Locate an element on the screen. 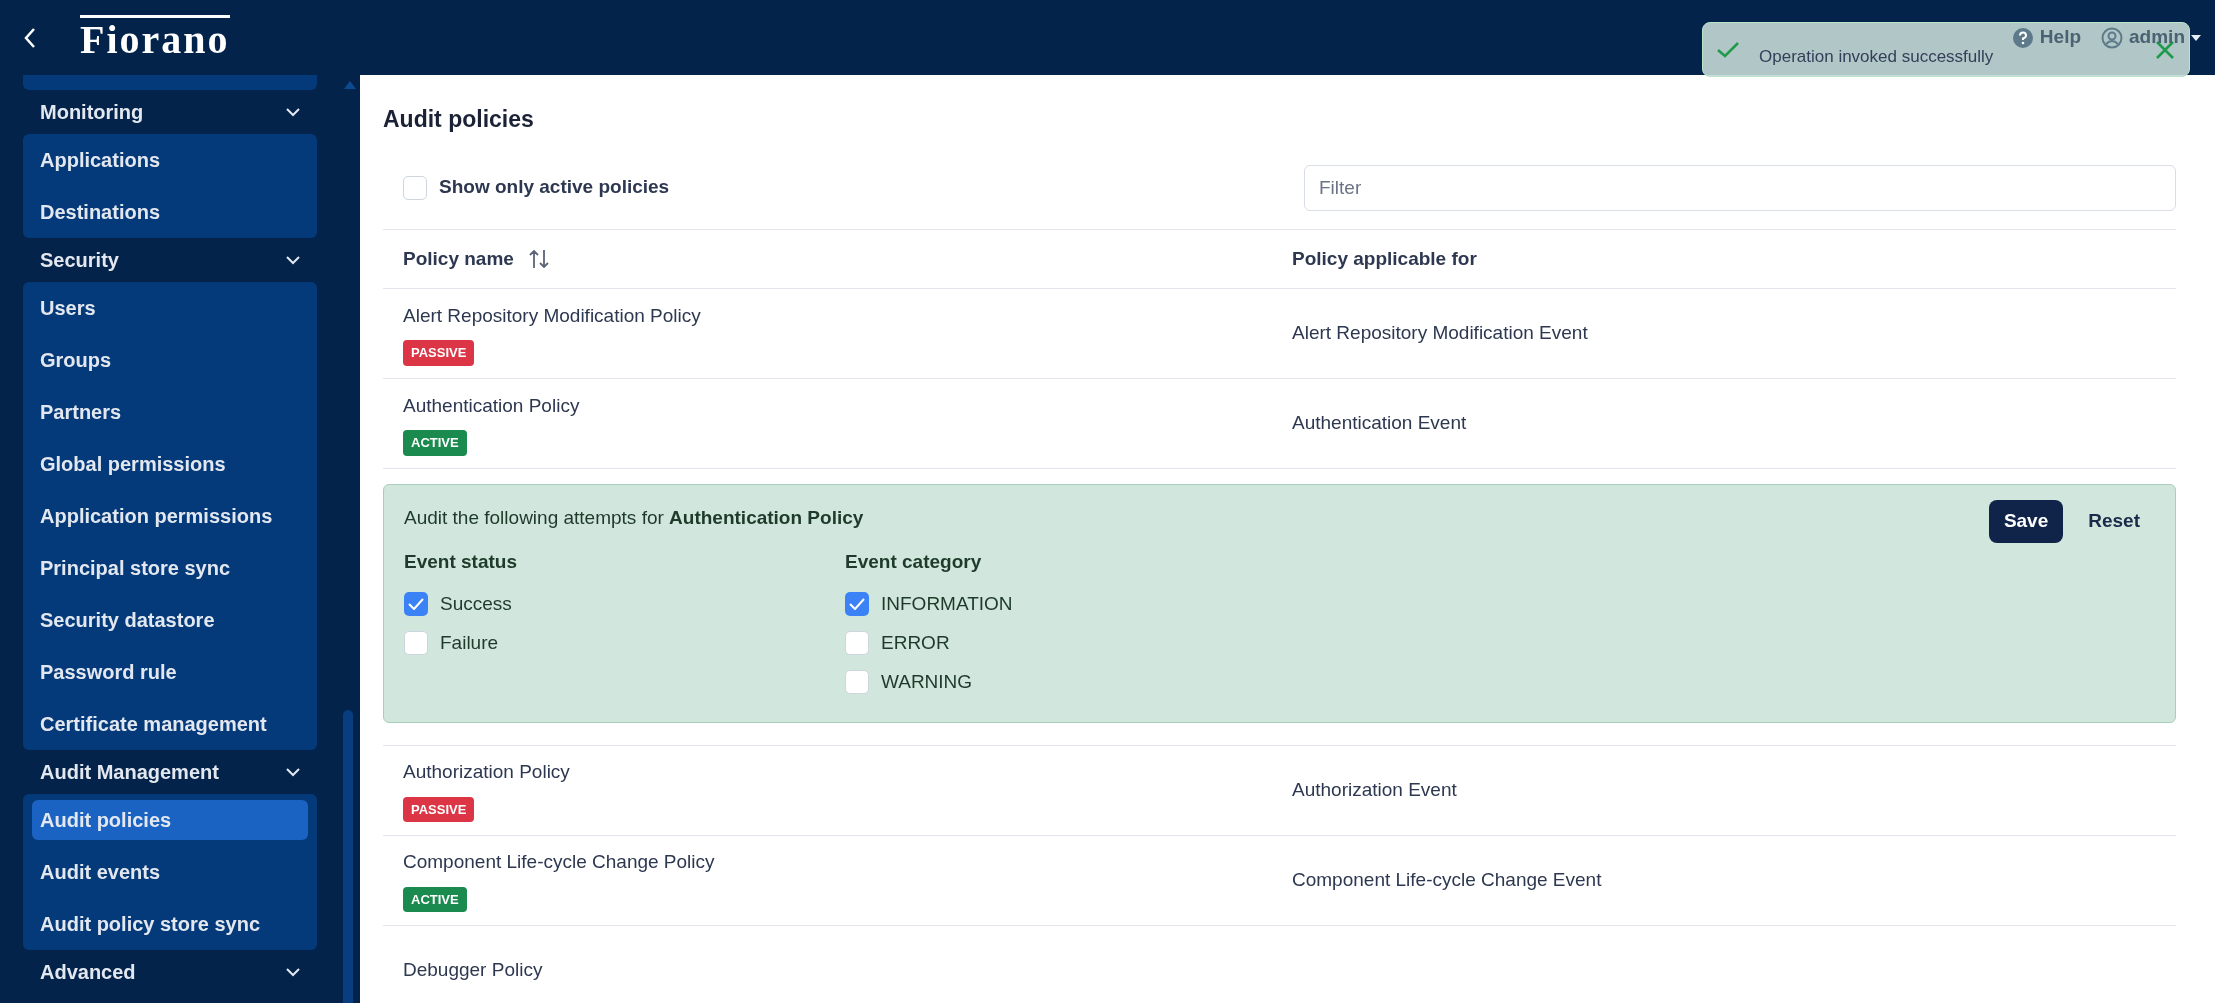 The width and height of the screenshot is (2215, 1003). scroll-up-icon is located at coordinates (350, 85).